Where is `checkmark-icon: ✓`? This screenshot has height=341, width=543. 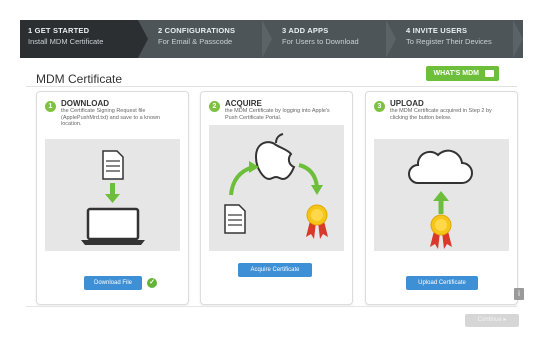
checkmark-icon: ✓ is located at coordinates (152, 283).